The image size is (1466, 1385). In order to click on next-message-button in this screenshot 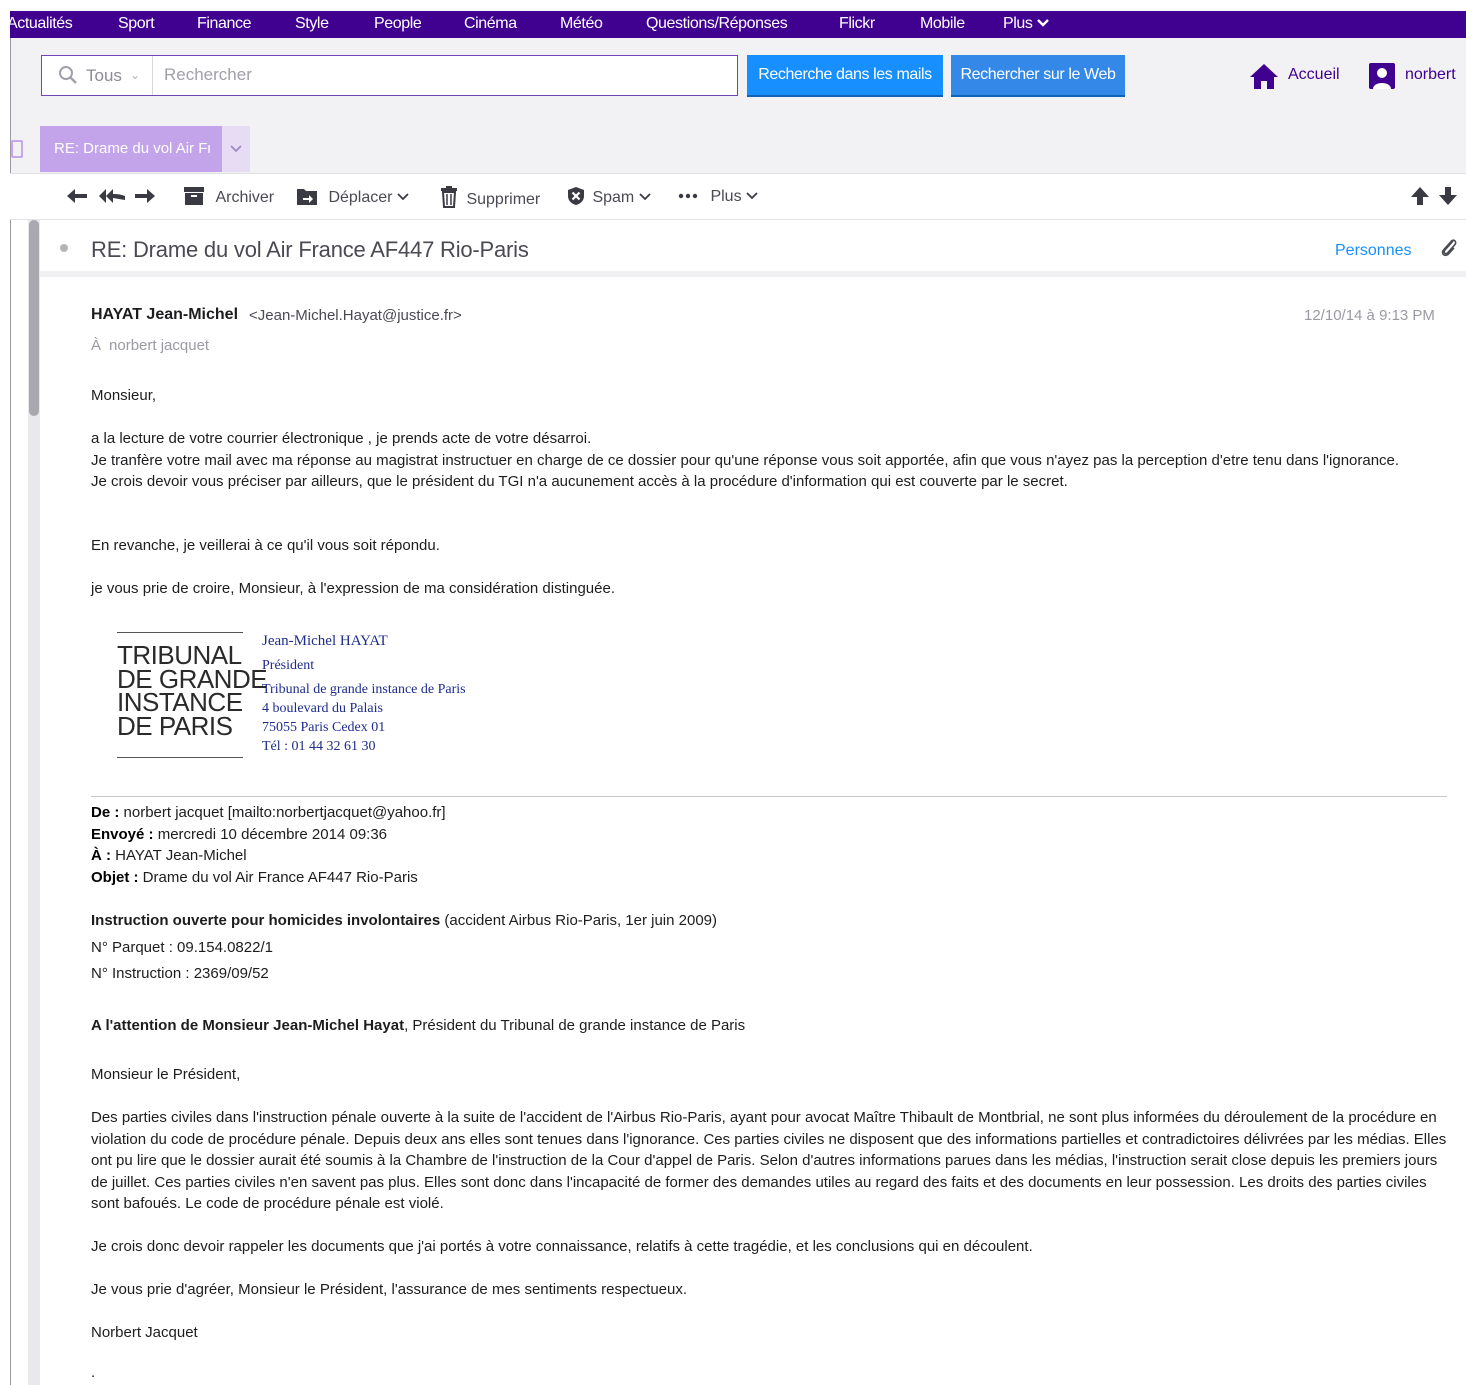, I will do `click(1448, 197)`.